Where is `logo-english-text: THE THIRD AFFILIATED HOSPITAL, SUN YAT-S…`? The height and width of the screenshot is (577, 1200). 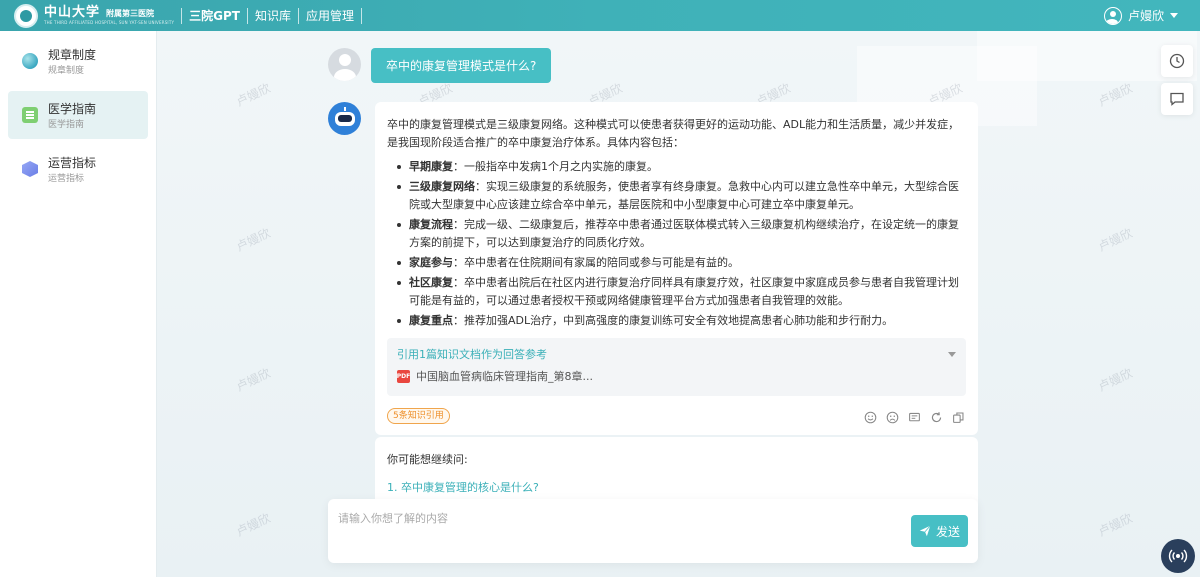 logo-english-text: THE THIRD AFFILIATED HOSPITAL, SUN YAT-S… is located at coordinates (109, 22).